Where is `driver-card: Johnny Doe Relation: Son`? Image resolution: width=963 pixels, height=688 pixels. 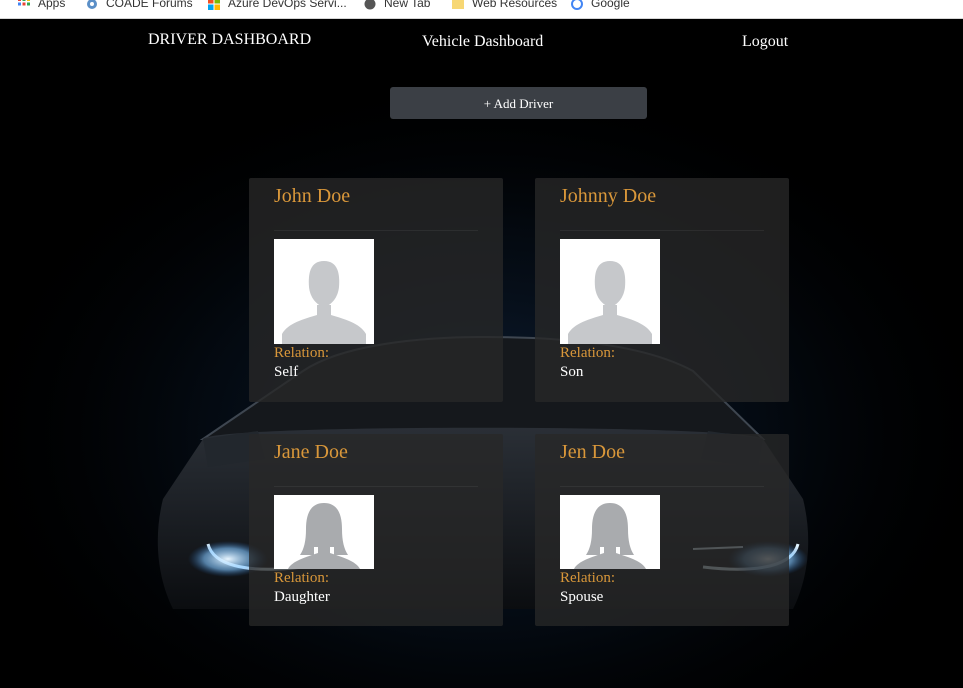
driver-card: Johnny Doe Relation: Son is located at coordinates (662, 290).